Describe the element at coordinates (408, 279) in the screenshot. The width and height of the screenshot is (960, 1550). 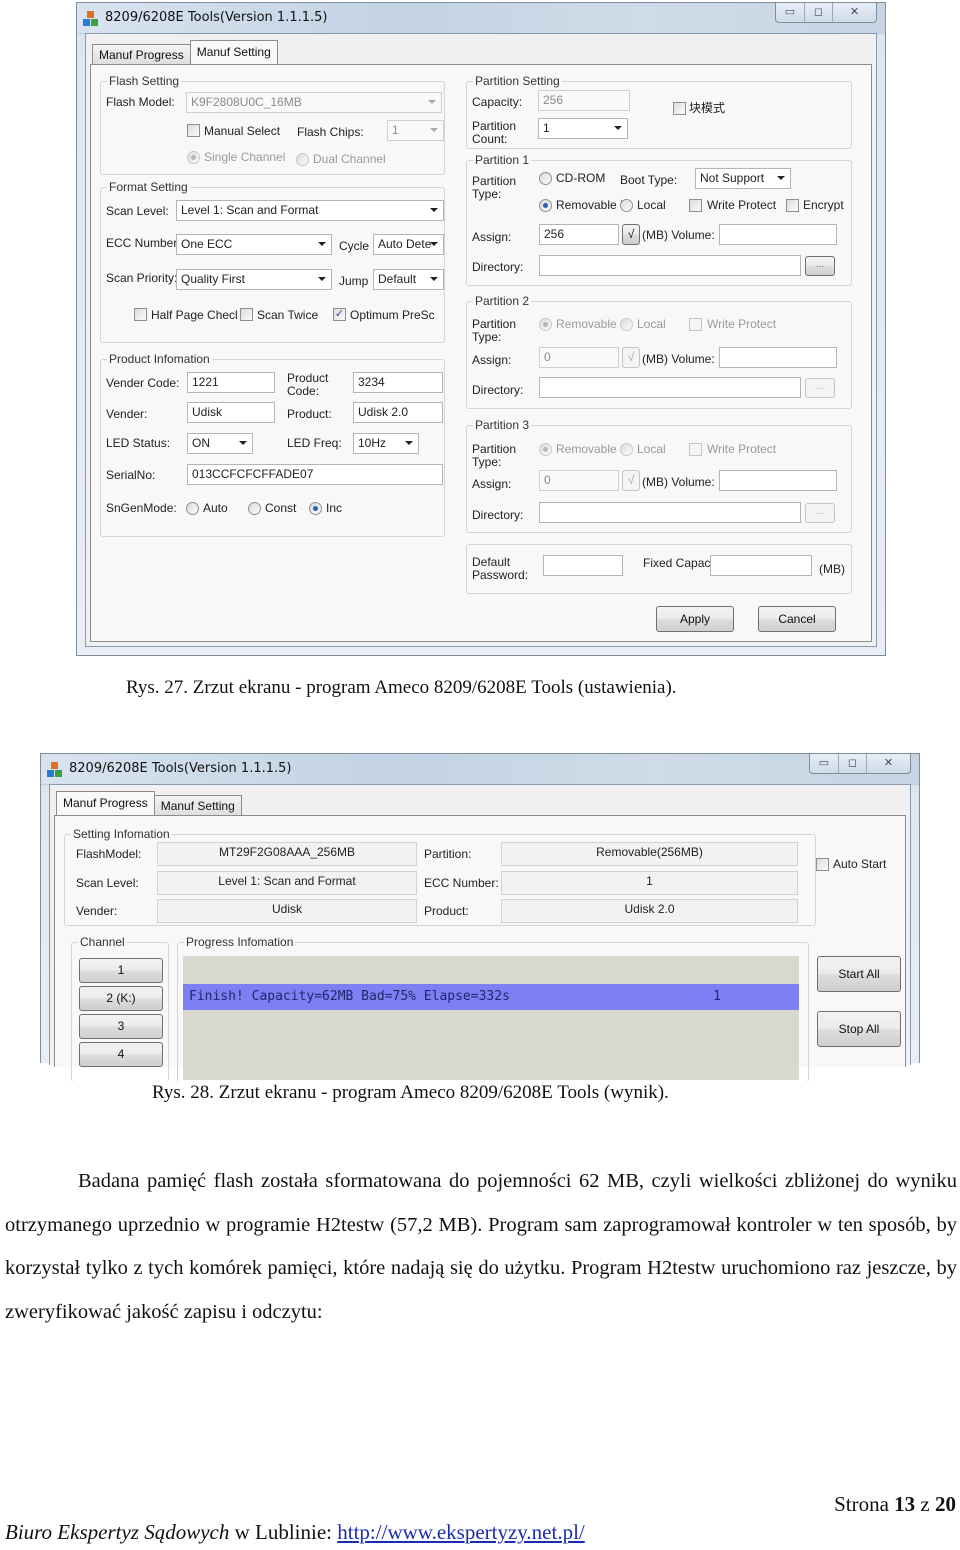
I see `jump-select: Default` at that location.